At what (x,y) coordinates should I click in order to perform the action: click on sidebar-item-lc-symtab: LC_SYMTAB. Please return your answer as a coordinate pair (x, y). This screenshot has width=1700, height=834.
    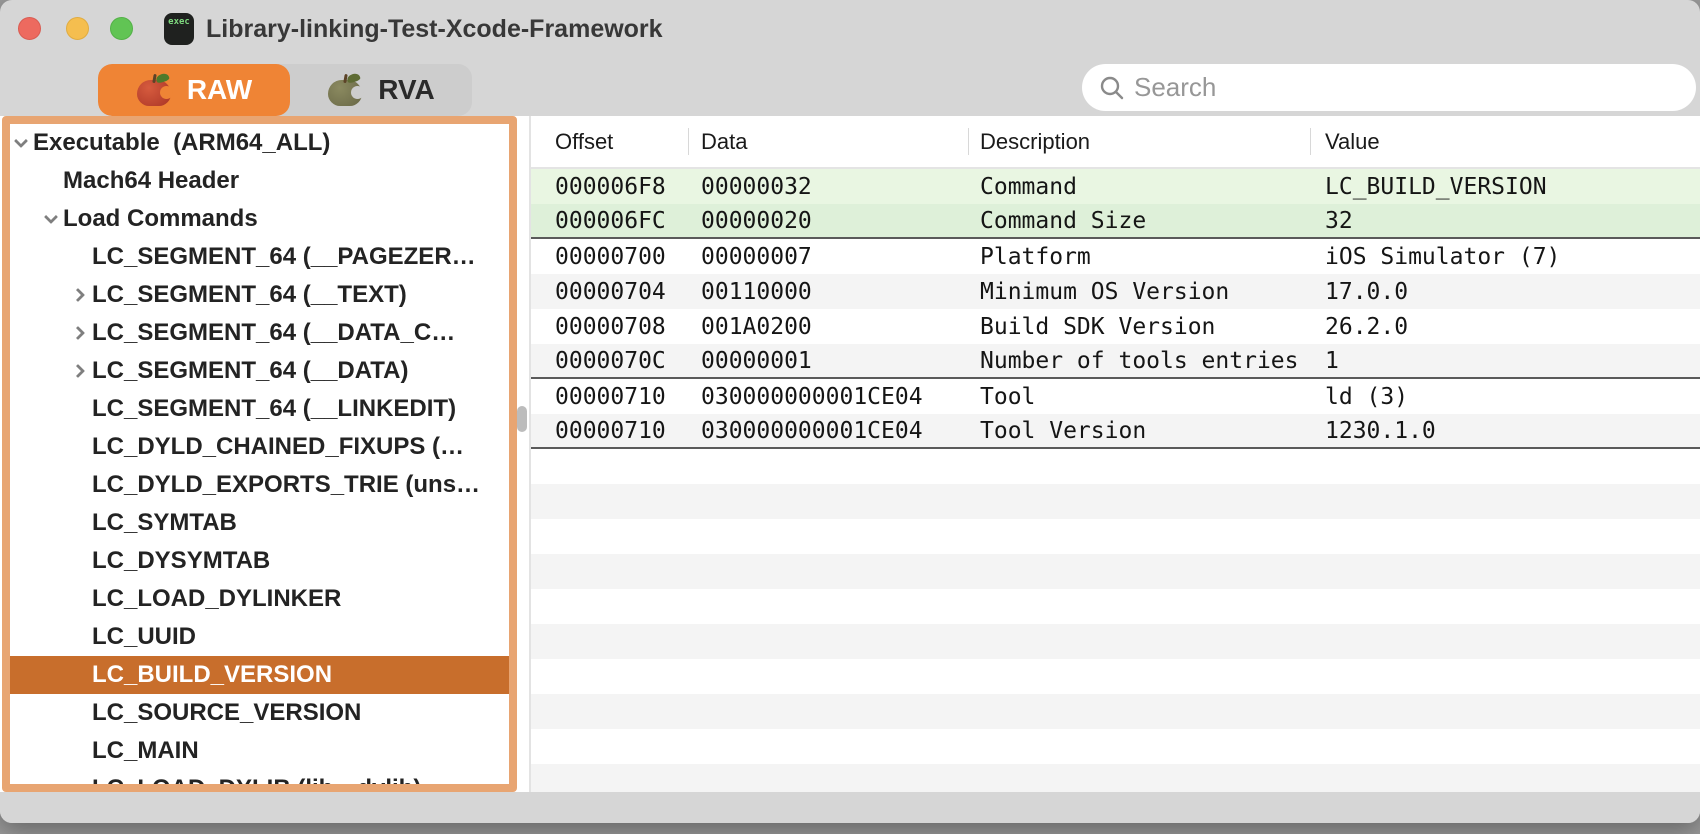
    Looking at the image, I should click on (259, 523).